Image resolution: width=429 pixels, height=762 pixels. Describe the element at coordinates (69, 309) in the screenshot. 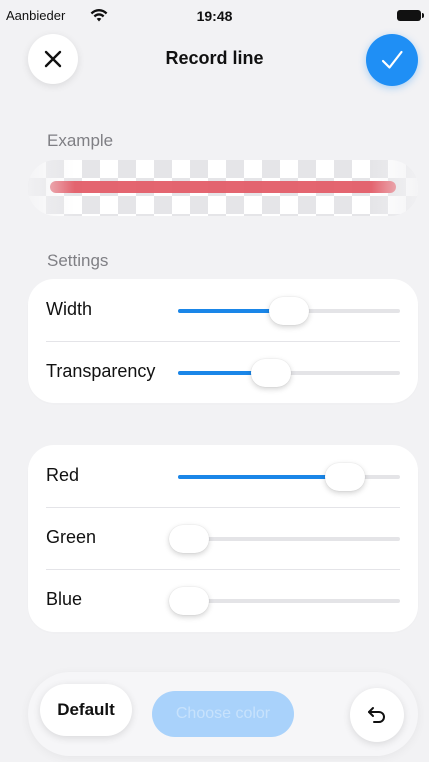

I see `width-label: Width` at that location.